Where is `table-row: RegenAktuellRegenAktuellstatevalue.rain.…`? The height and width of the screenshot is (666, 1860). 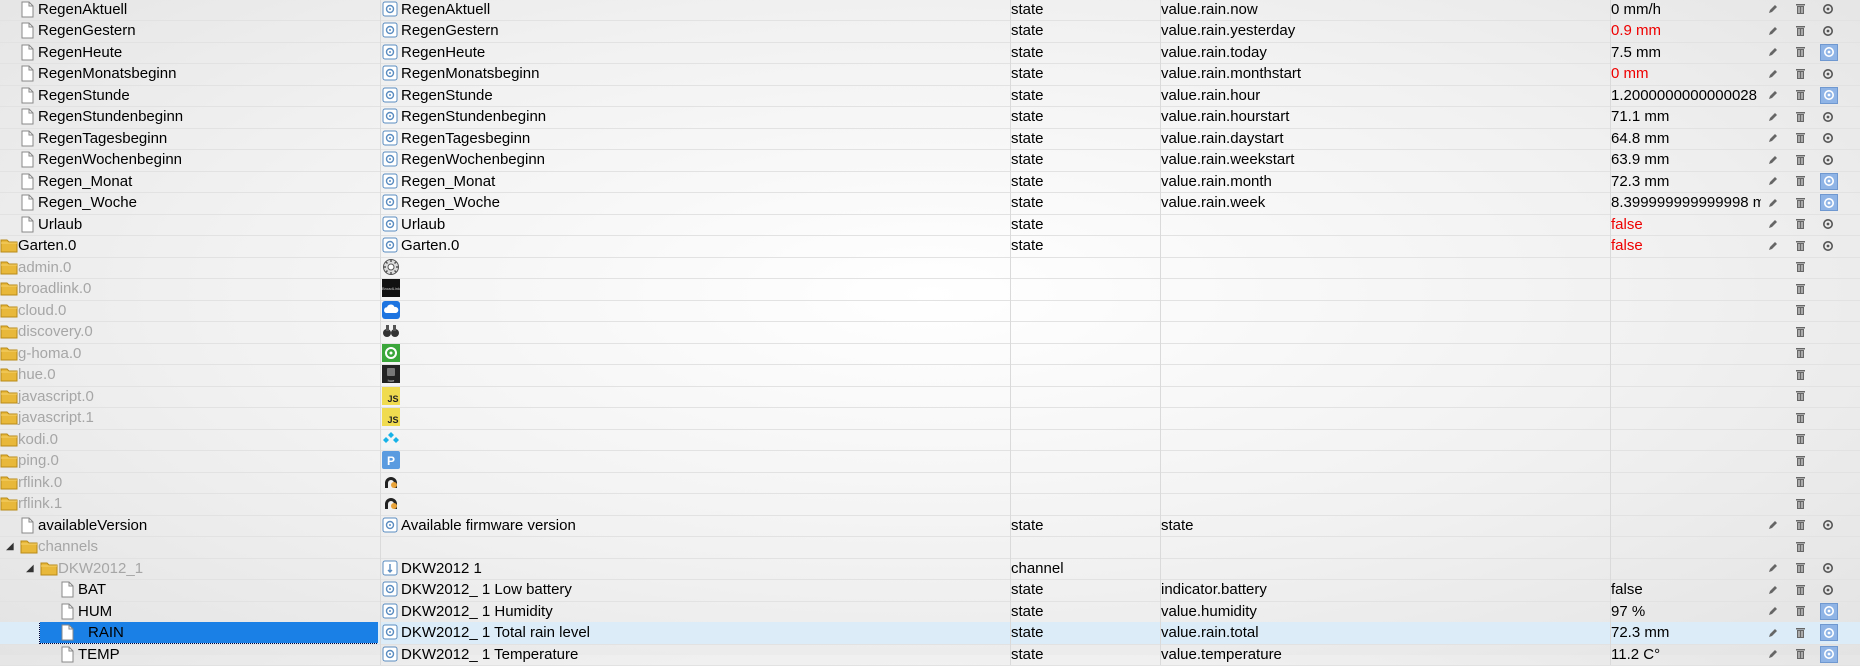 table-row: RegenAktuellRegenAktuellstatevalue.rain.… is located at coordinates (930, 10).